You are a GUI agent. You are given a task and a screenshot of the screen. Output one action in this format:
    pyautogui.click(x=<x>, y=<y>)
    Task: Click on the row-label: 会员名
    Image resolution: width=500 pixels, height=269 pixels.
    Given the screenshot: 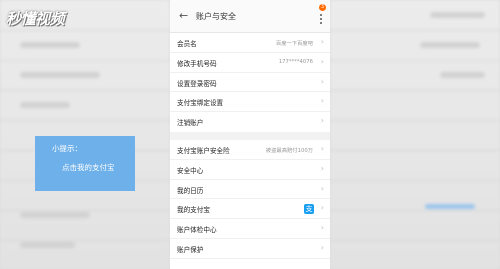 What is the action you would take?
    pyautogui.click(x=187, y=44)
    